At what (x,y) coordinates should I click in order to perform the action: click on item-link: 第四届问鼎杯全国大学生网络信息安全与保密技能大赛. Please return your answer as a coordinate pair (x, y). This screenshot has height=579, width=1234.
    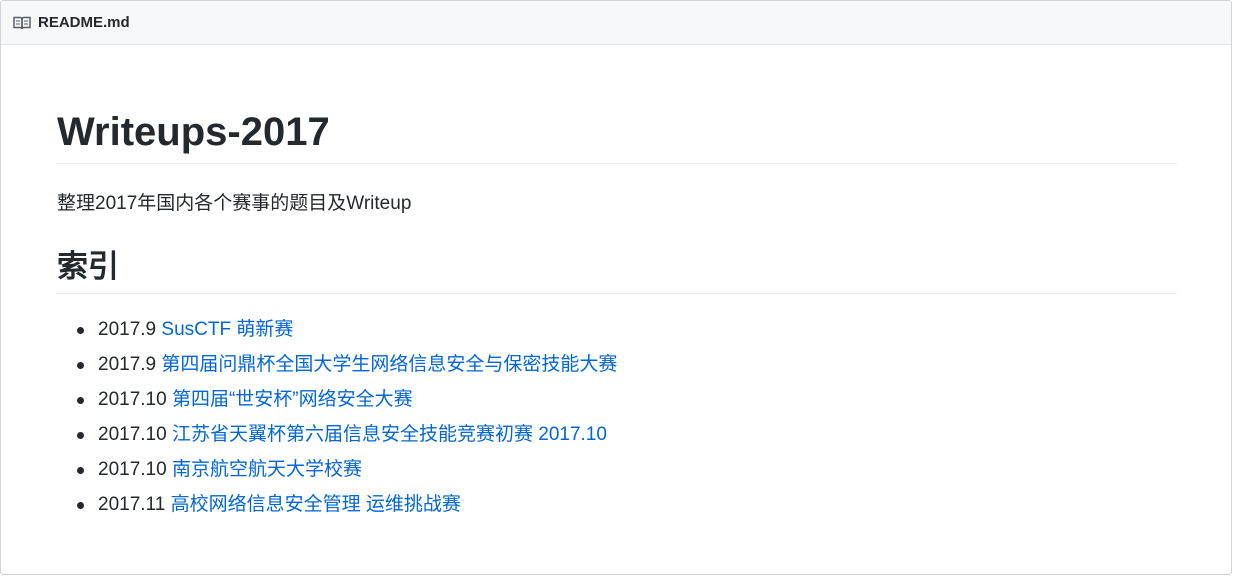
    Looking at the image, I should click on (389, 364).